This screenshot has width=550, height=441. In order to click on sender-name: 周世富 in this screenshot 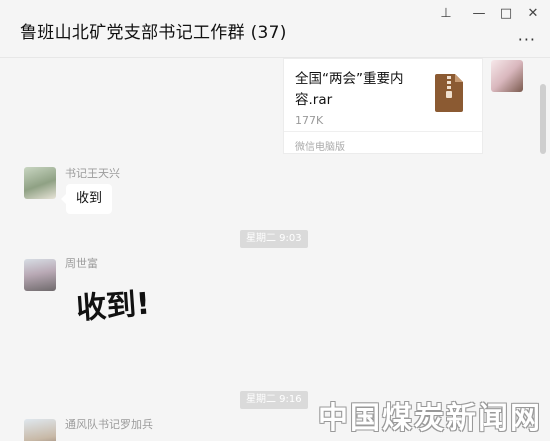, I will do `click(81, 263)`.